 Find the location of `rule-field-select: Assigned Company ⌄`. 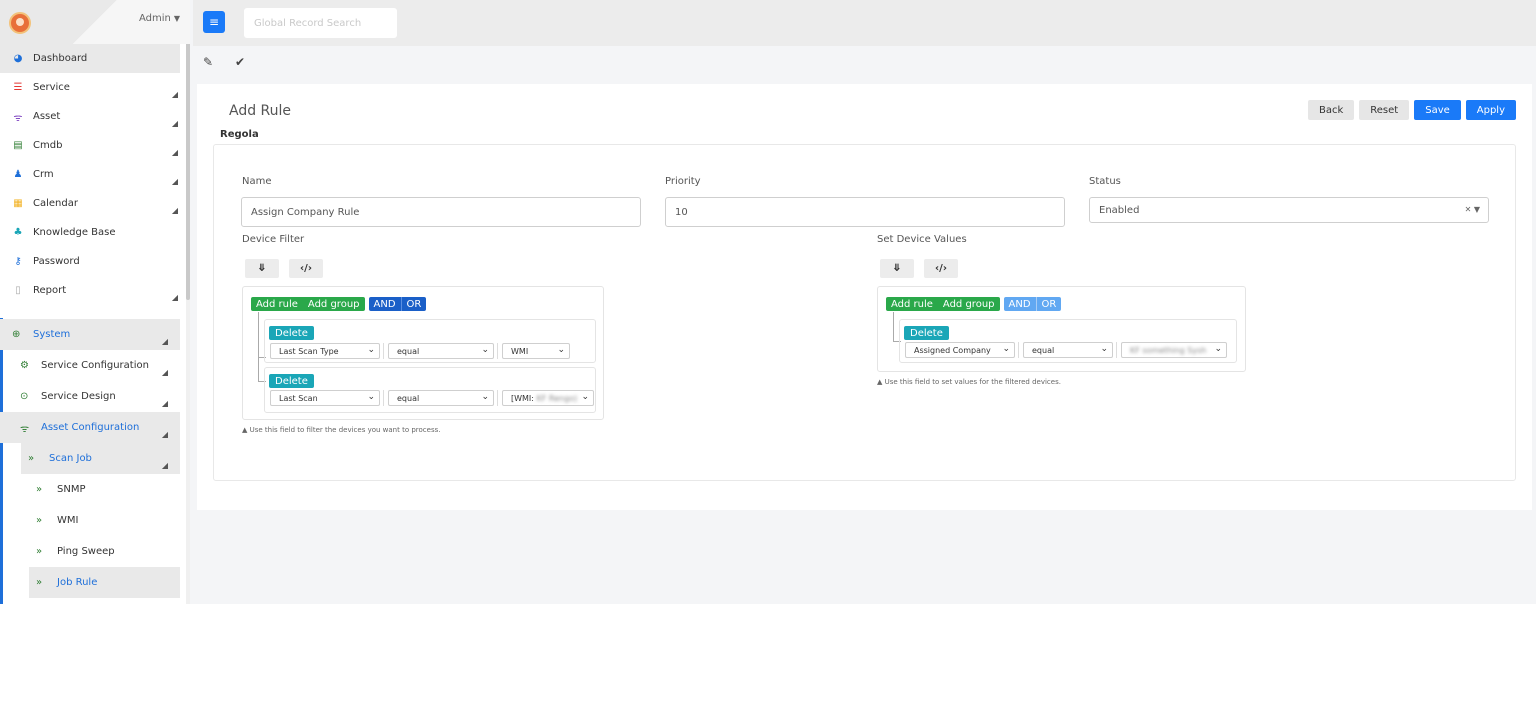

rule-field-select: Assigned Company ⌄ is located at coordinates (960, 350).